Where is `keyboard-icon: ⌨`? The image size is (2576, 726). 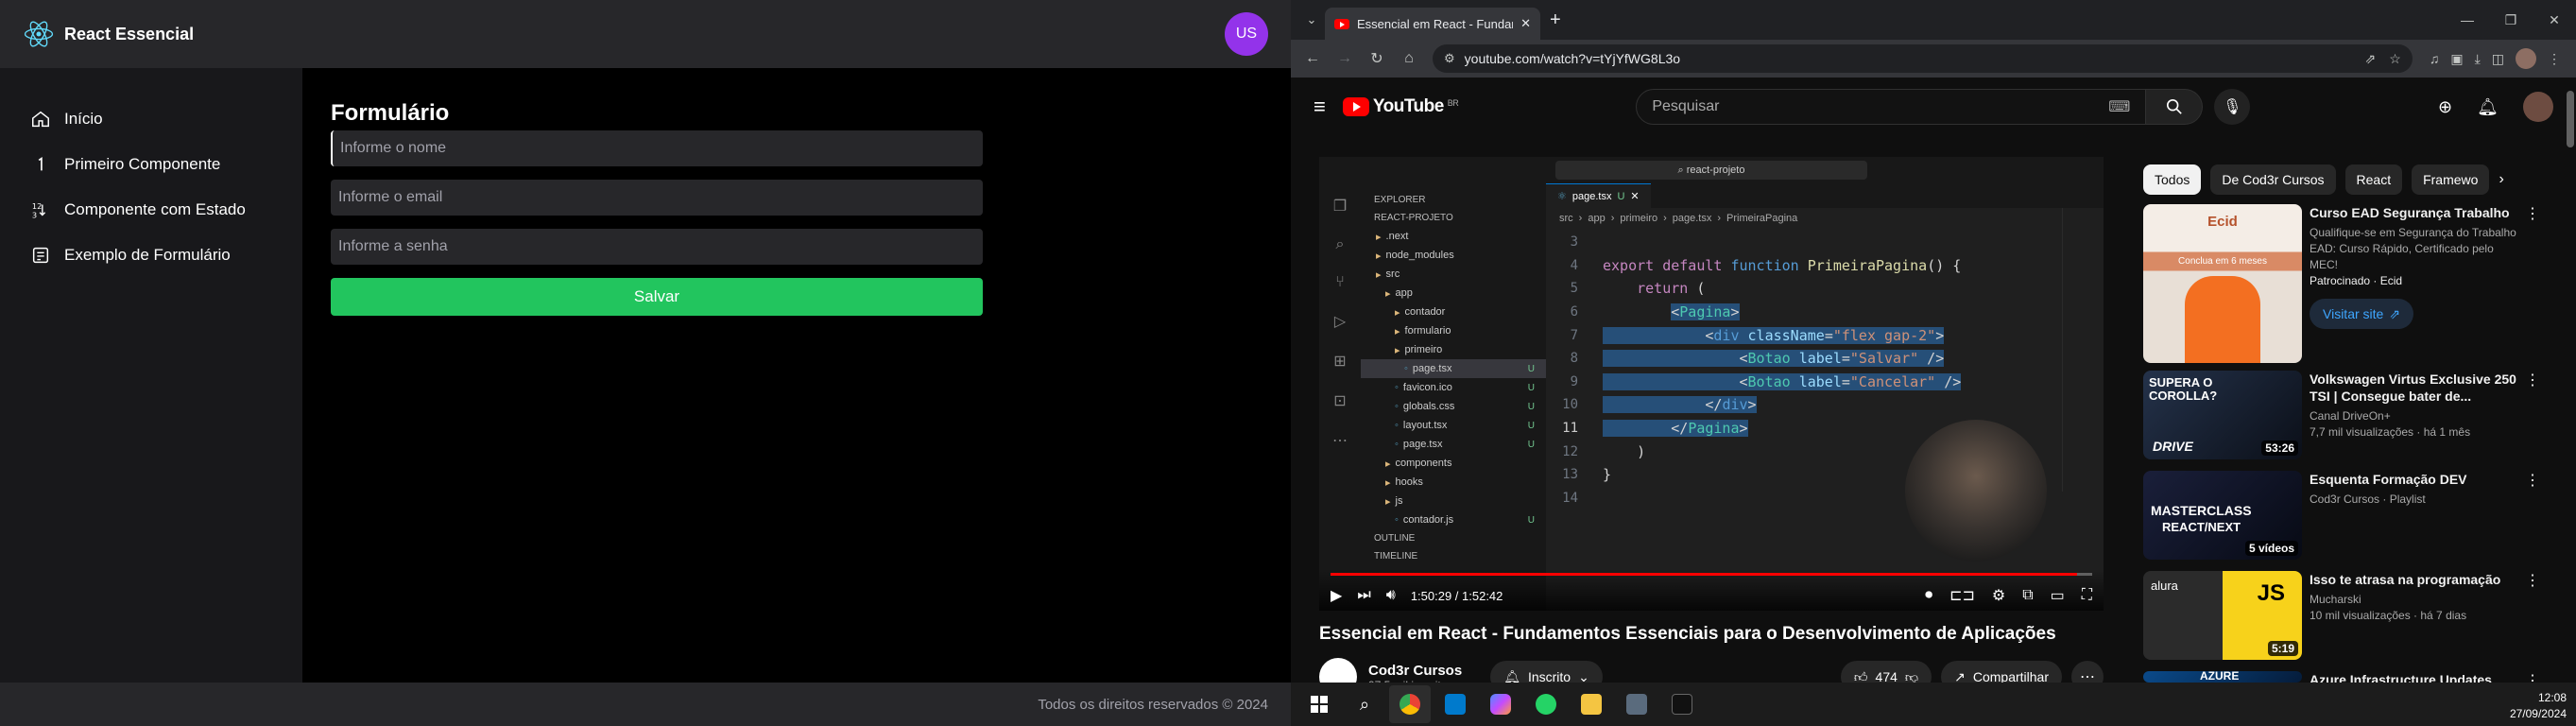
keyboard-icon: ⌨ is located at coordinates (2119, 107).